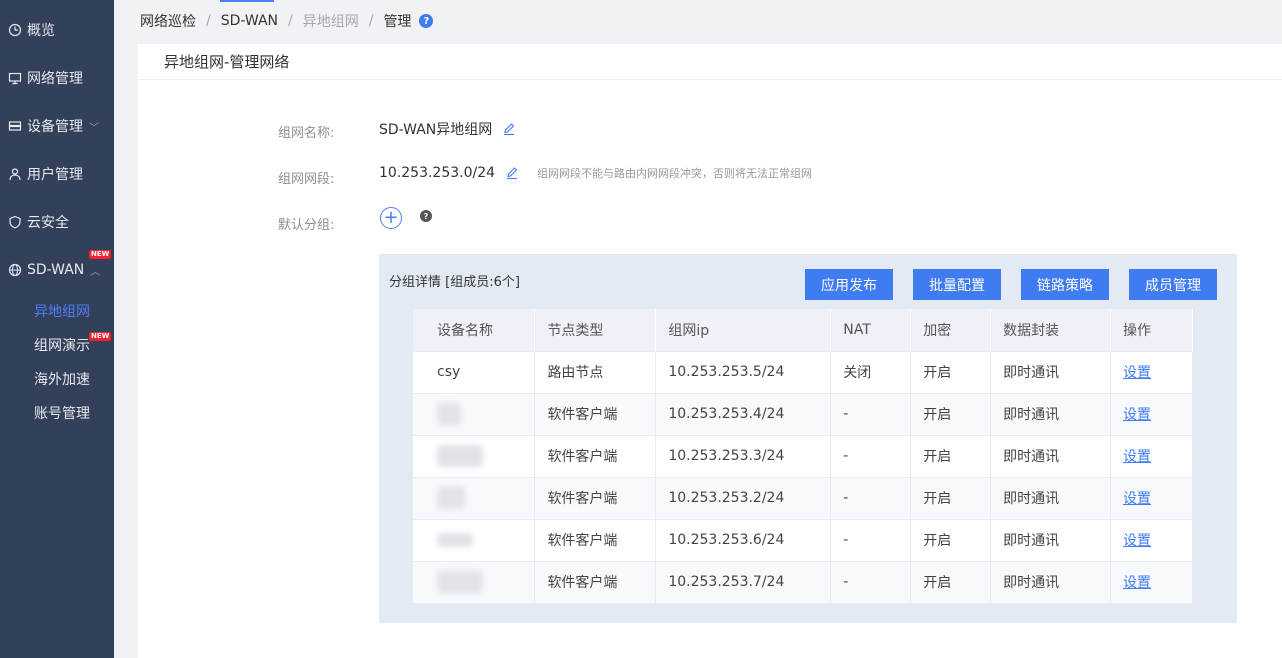 The width and height of the screenshot is (1282, 658). I want to click on table-row: 软件客户端 10.253.253.4/24 - 开启 即时通讯 设置, so click(803, 413).